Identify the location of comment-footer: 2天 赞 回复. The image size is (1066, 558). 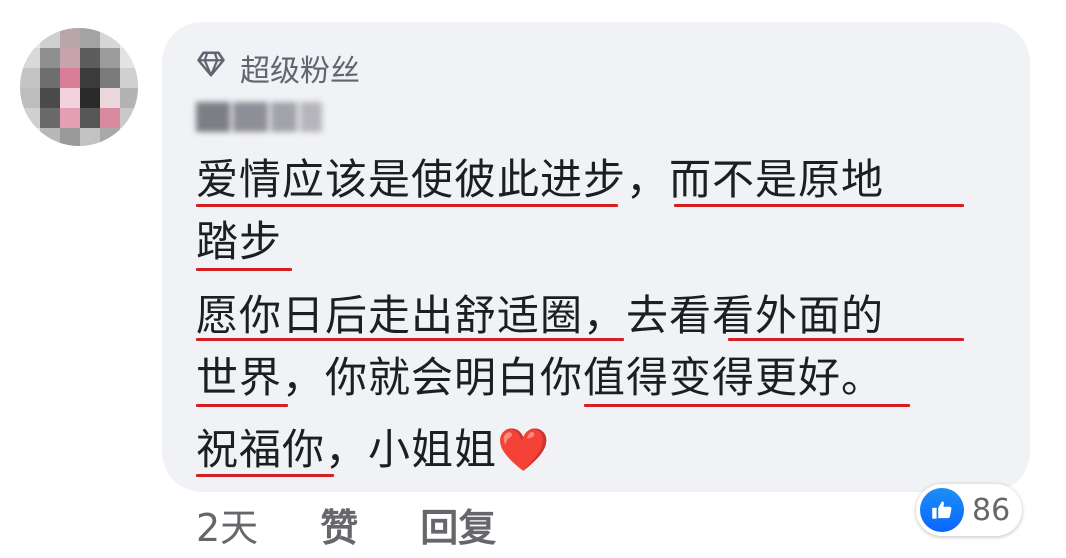
(346, 524).